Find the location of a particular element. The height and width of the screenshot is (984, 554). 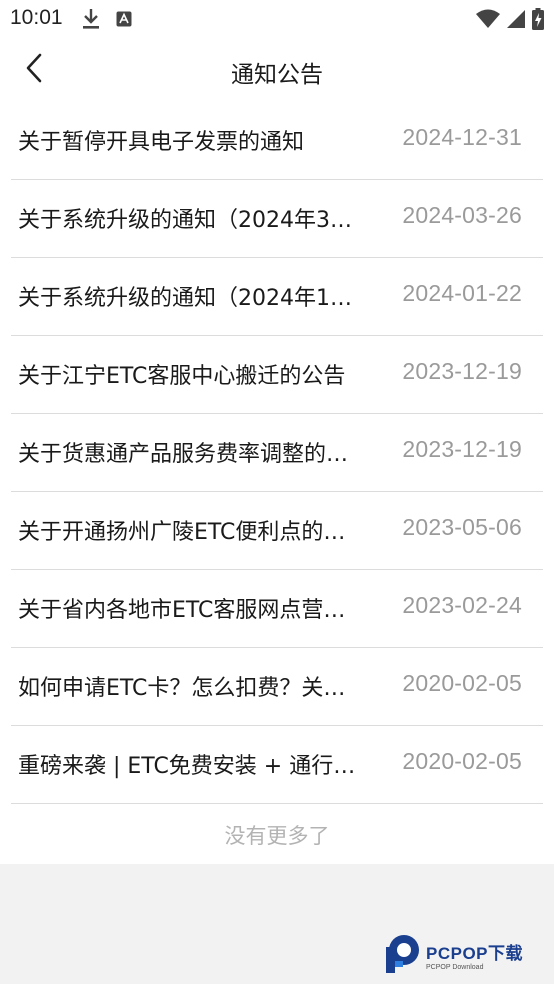

page-title: 通知公告 is located at coordinates (277, 75).